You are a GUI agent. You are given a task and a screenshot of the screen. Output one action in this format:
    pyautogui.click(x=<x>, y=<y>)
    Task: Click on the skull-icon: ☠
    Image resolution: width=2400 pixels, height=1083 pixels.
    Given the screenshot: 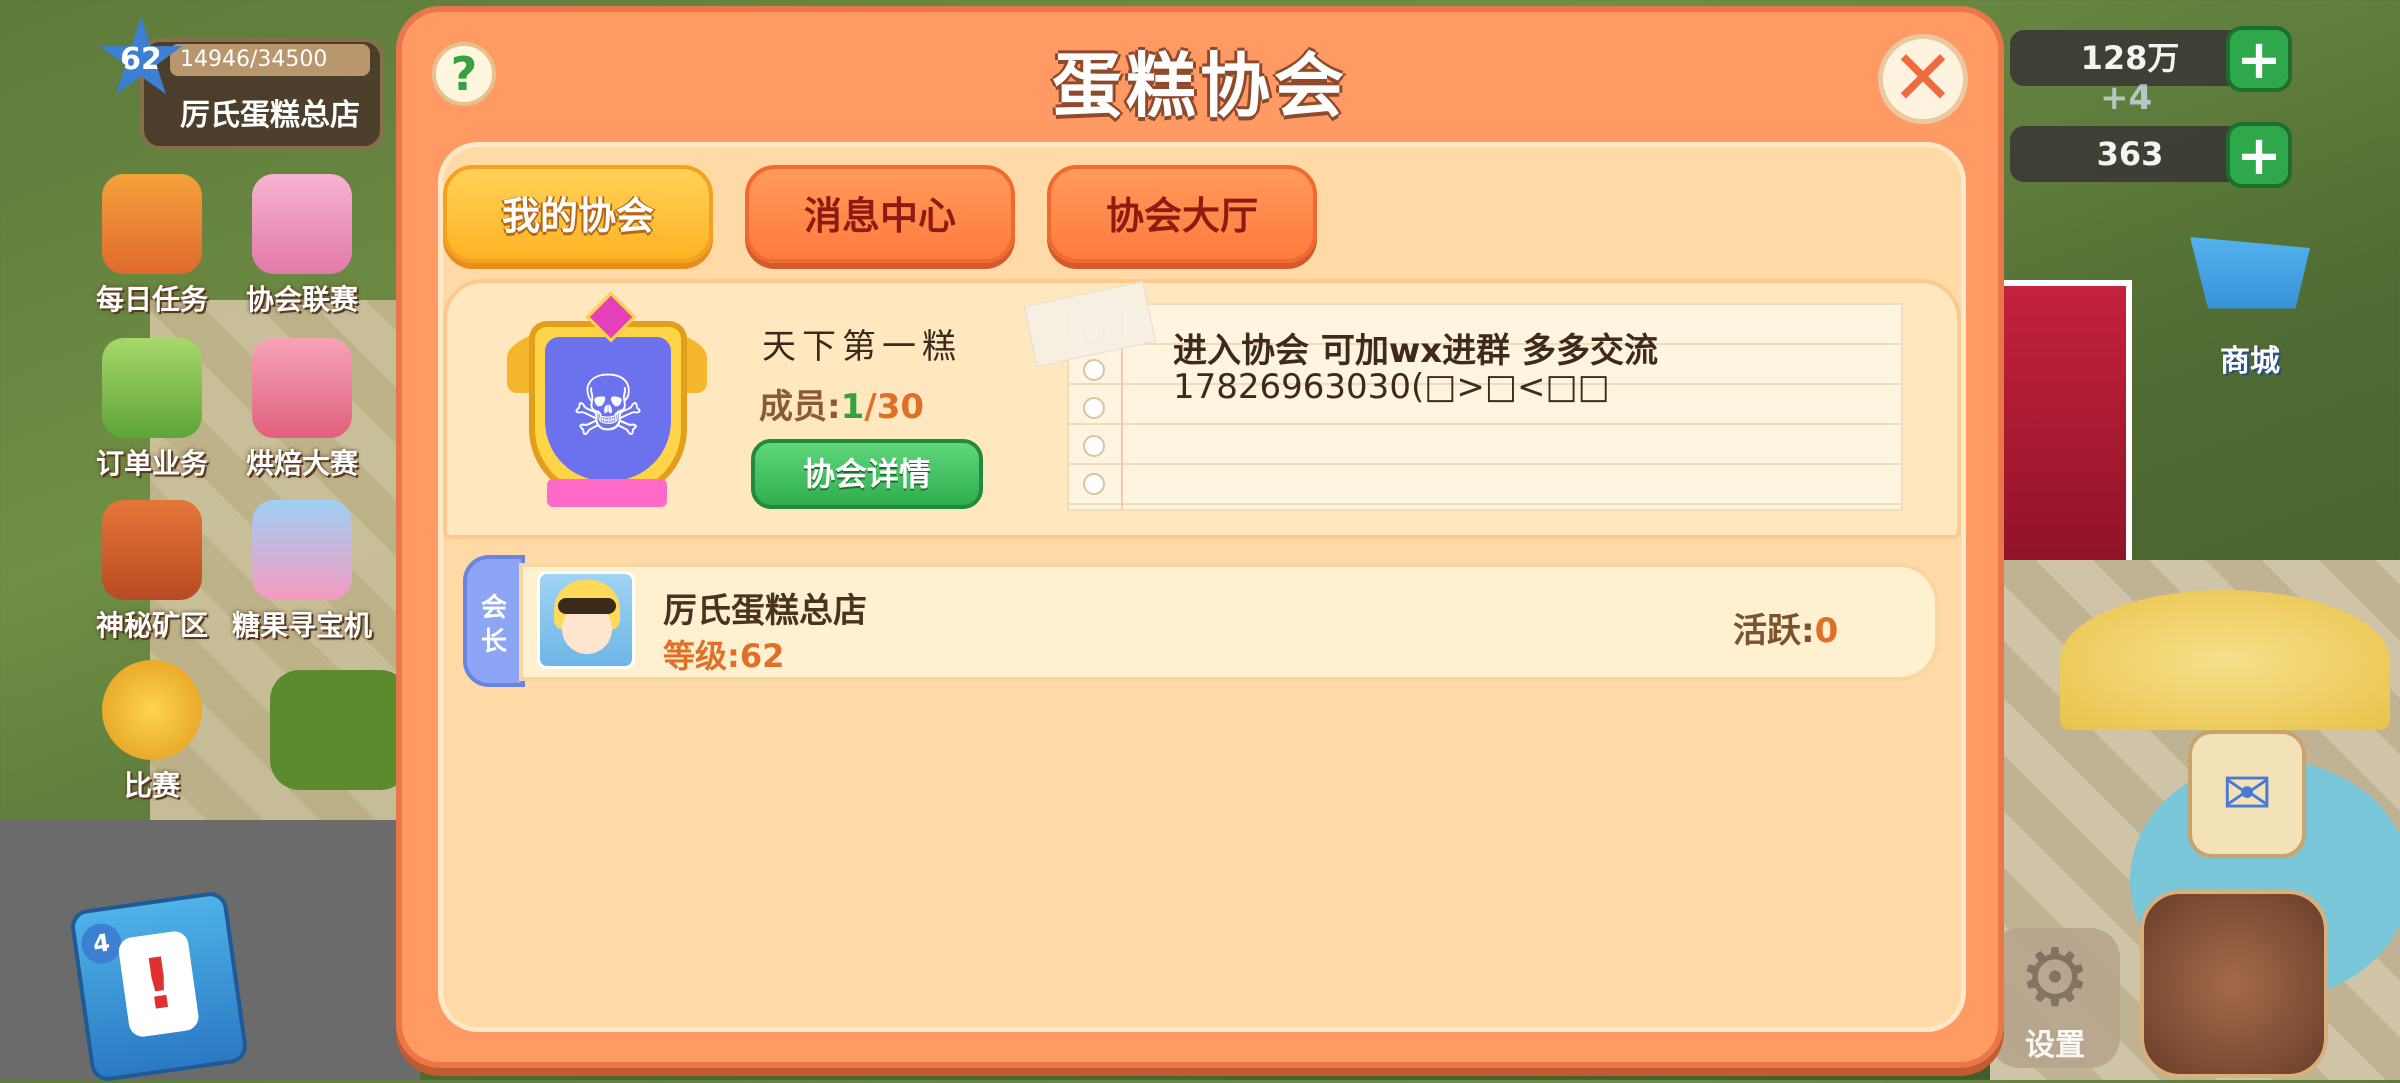 What is the action you would take?
    pyautogui.click(x=608, y=406)
    